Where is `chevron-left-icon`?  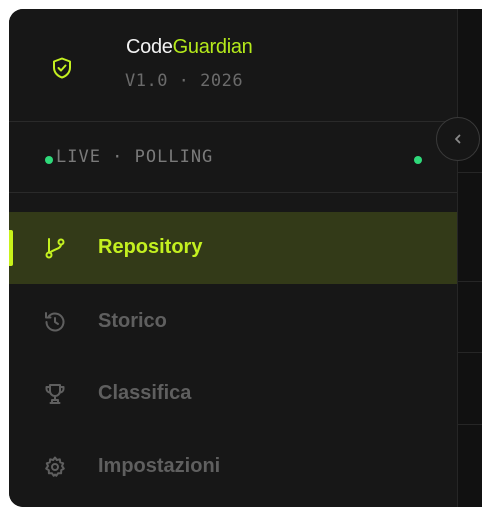 chevron-left-icon is located at coordinates (458, 139).